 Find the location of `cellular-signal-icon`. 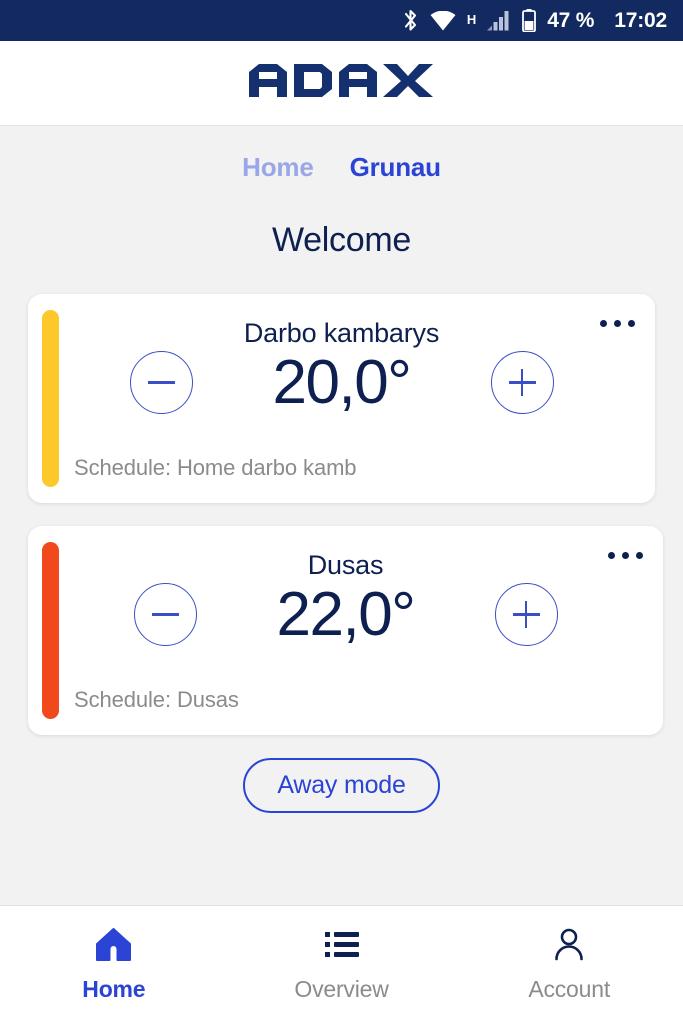

cellular-signal-icon is located at coordinates (499, 20).